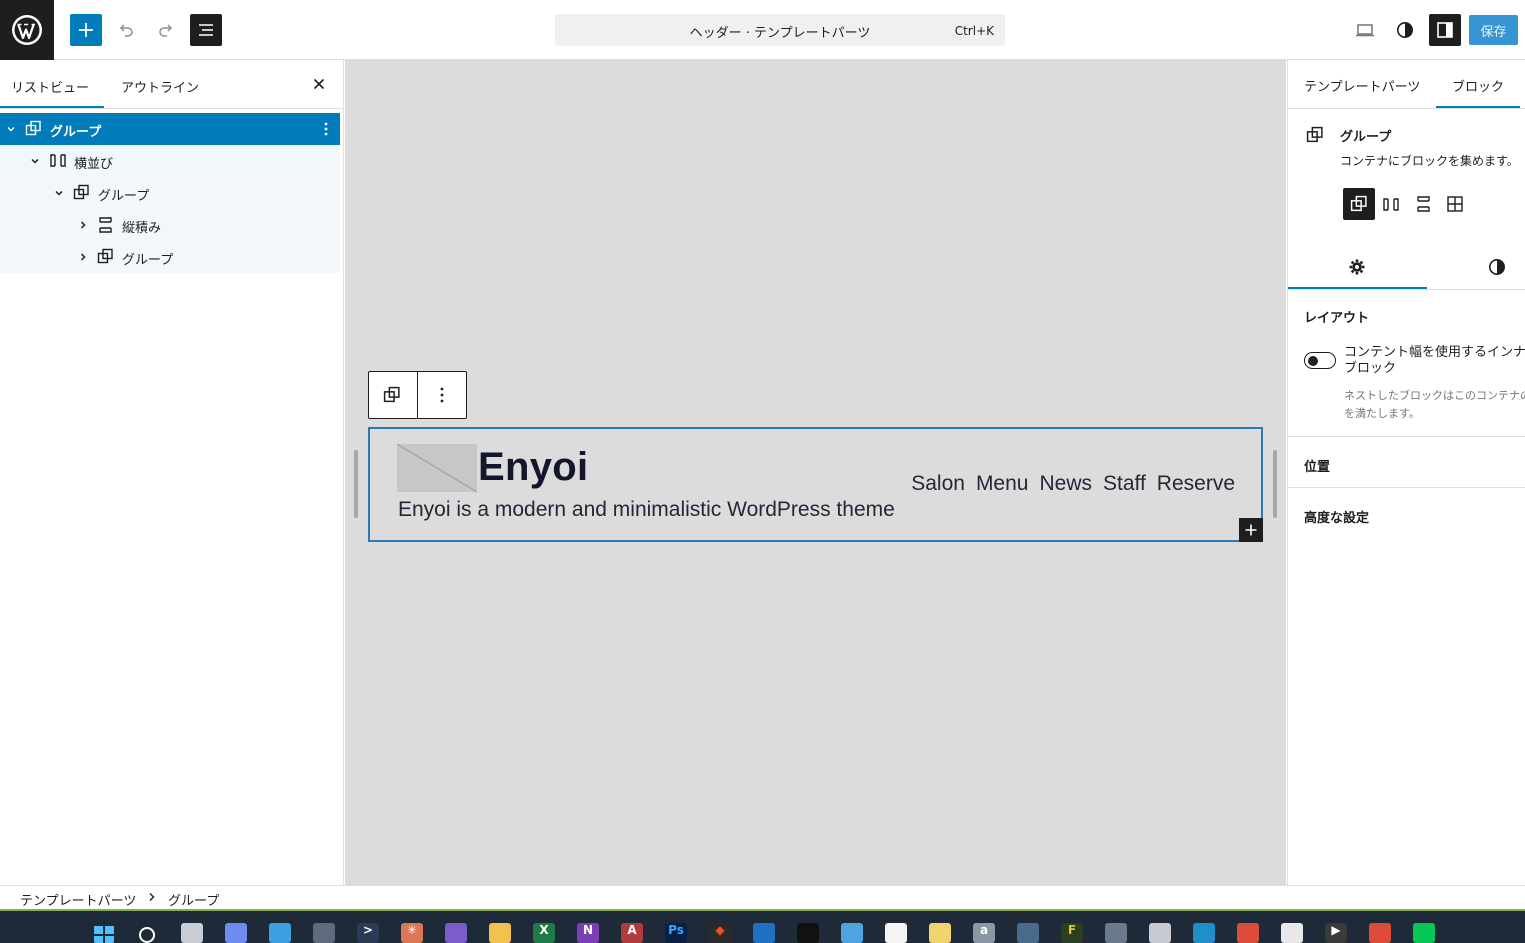 Image resolution: width=1525 pixels, height=943 pixels. I want to click on start-icon, so click(104, 933).